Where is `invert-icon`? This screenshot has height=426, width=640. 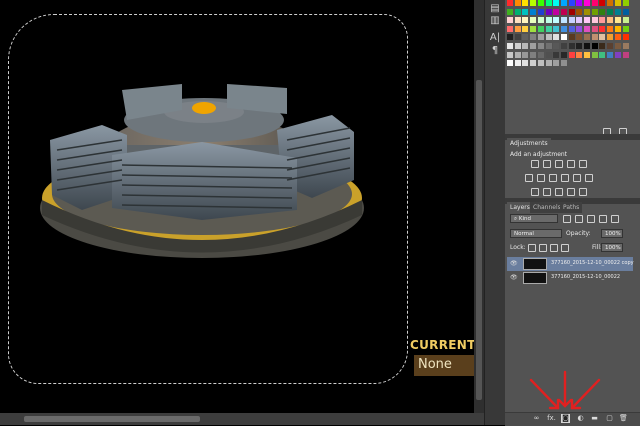 invert-icon is located at coordinates (535, 192).